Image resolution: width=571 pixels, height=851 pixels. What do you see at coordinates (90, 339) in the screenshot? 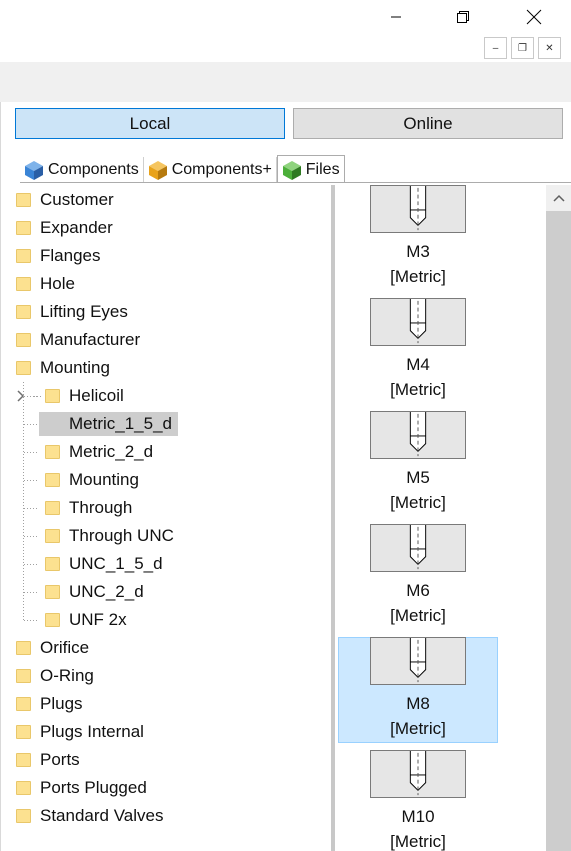
I see `tree-item-label: Manufacturer` at bounding box center [90, 339].